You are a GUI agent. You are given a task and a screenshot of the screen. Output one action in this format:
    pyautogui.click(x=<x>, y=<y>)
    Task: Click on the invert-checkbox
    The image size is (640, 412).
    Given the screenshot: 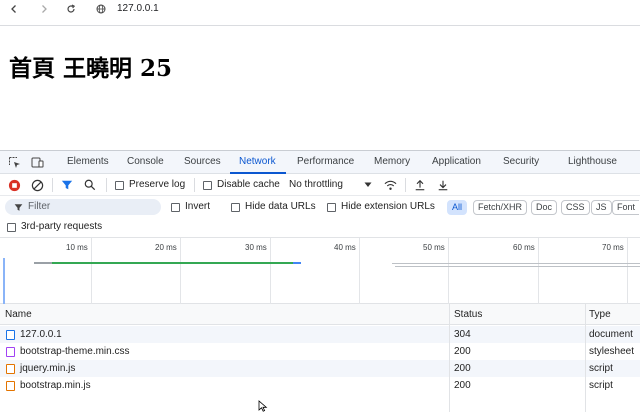 What is the action you would take?
    pyautogui.click(x=175, y=207)
    